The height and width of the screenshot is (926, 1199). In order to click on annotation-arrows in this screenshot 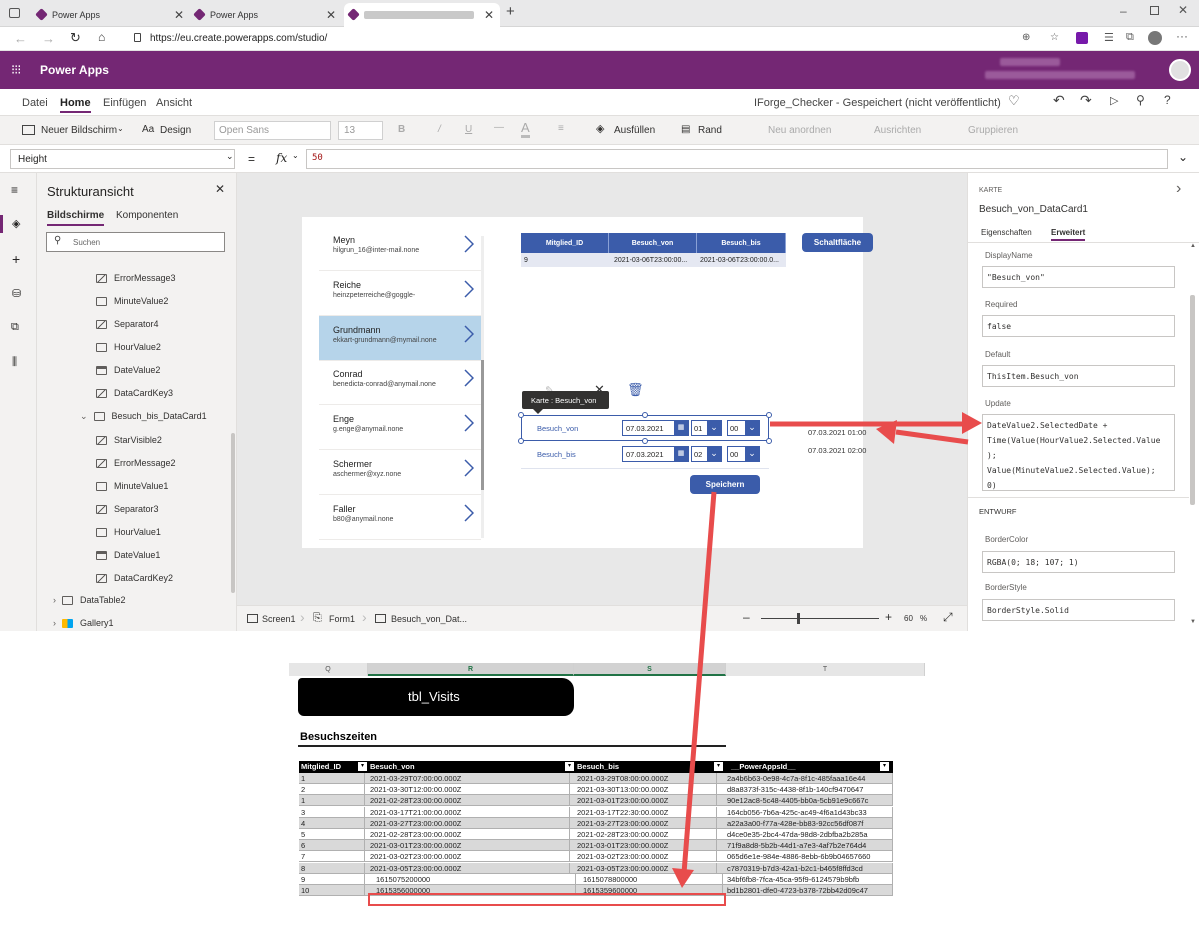, I will do `click(827, 650)`.